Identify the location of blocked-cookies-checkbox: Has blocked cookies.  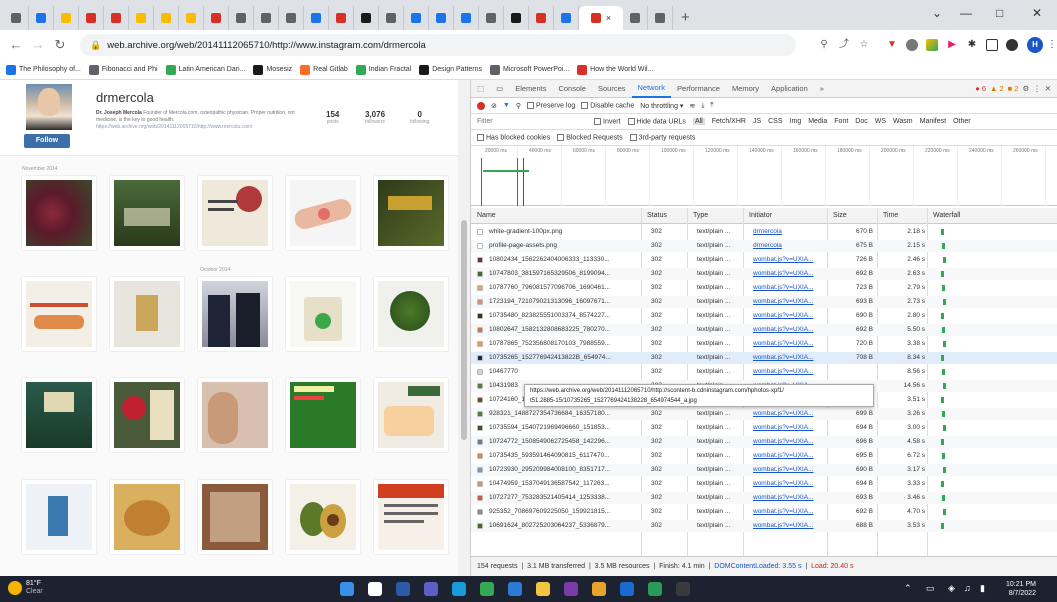
(513, 137).